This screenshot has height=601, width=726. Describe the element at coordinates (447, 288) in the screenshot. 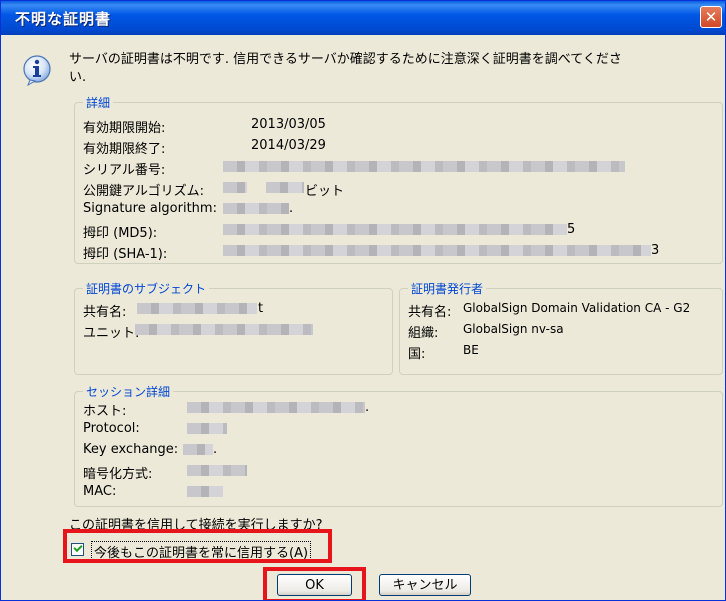

I see `issuer-title: 証明書発行者` at that location.